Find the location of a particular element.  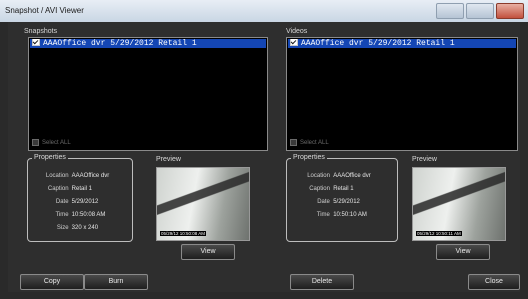

property-row: Time 10:50:08 AM is located at coordinates (80, 217).